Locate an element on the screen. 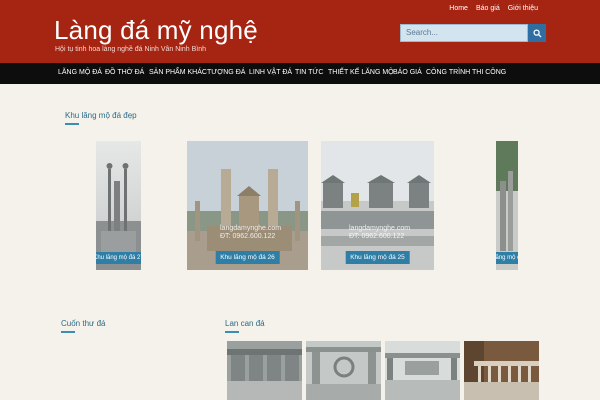 Image resolution: width=600 pixels, height=400 pixels. carousel-slide: Khu lăng mộ đá 24 is located at coordinates (507, 205).